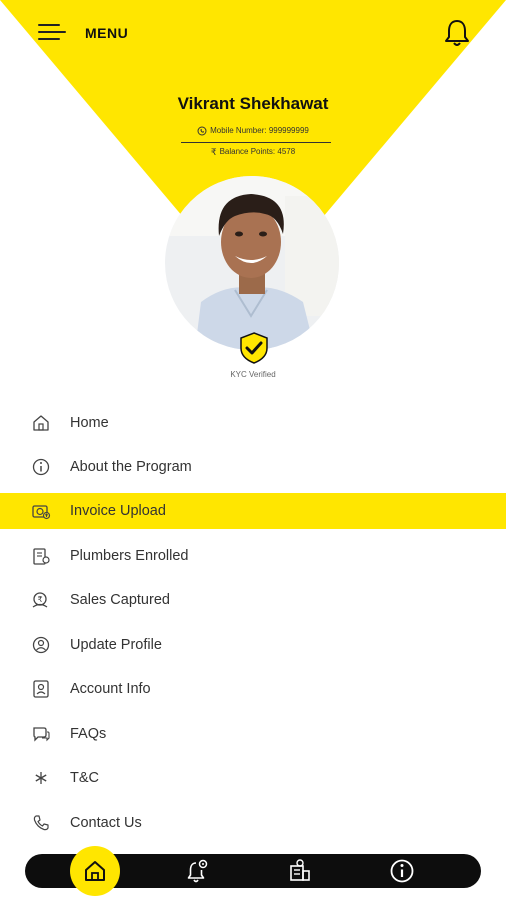 This screenshot has height=901, width=506. What do you see at coordinates (253, 467) in the screenshot?
I see `menu-item-about: About the Program` at bounding box center [253, 467].